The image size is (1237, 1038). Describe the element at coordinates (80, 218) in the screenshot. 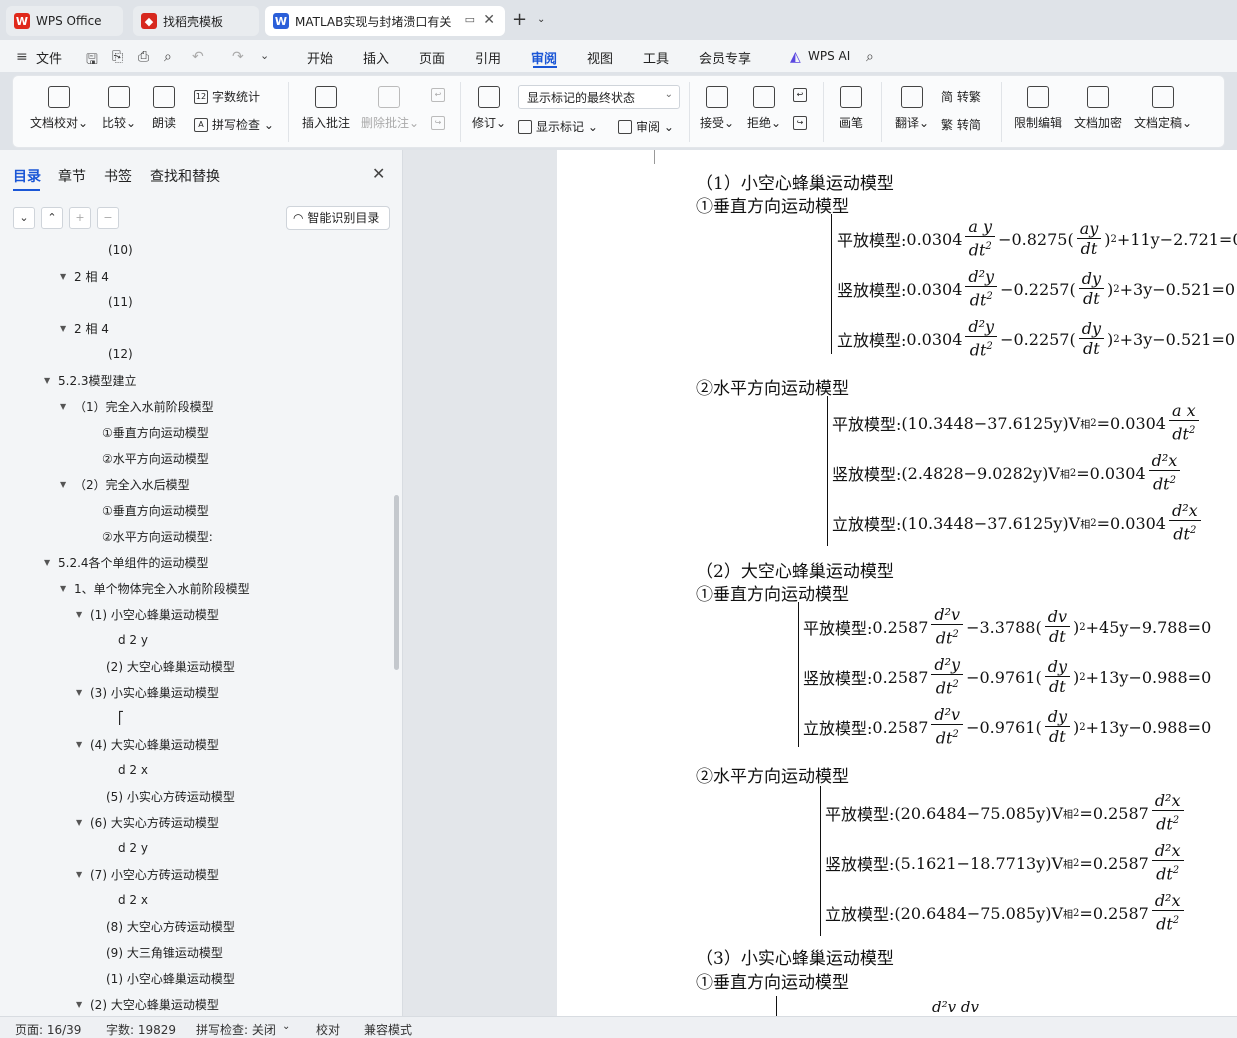

I see `add-heading-button: +` at that location.